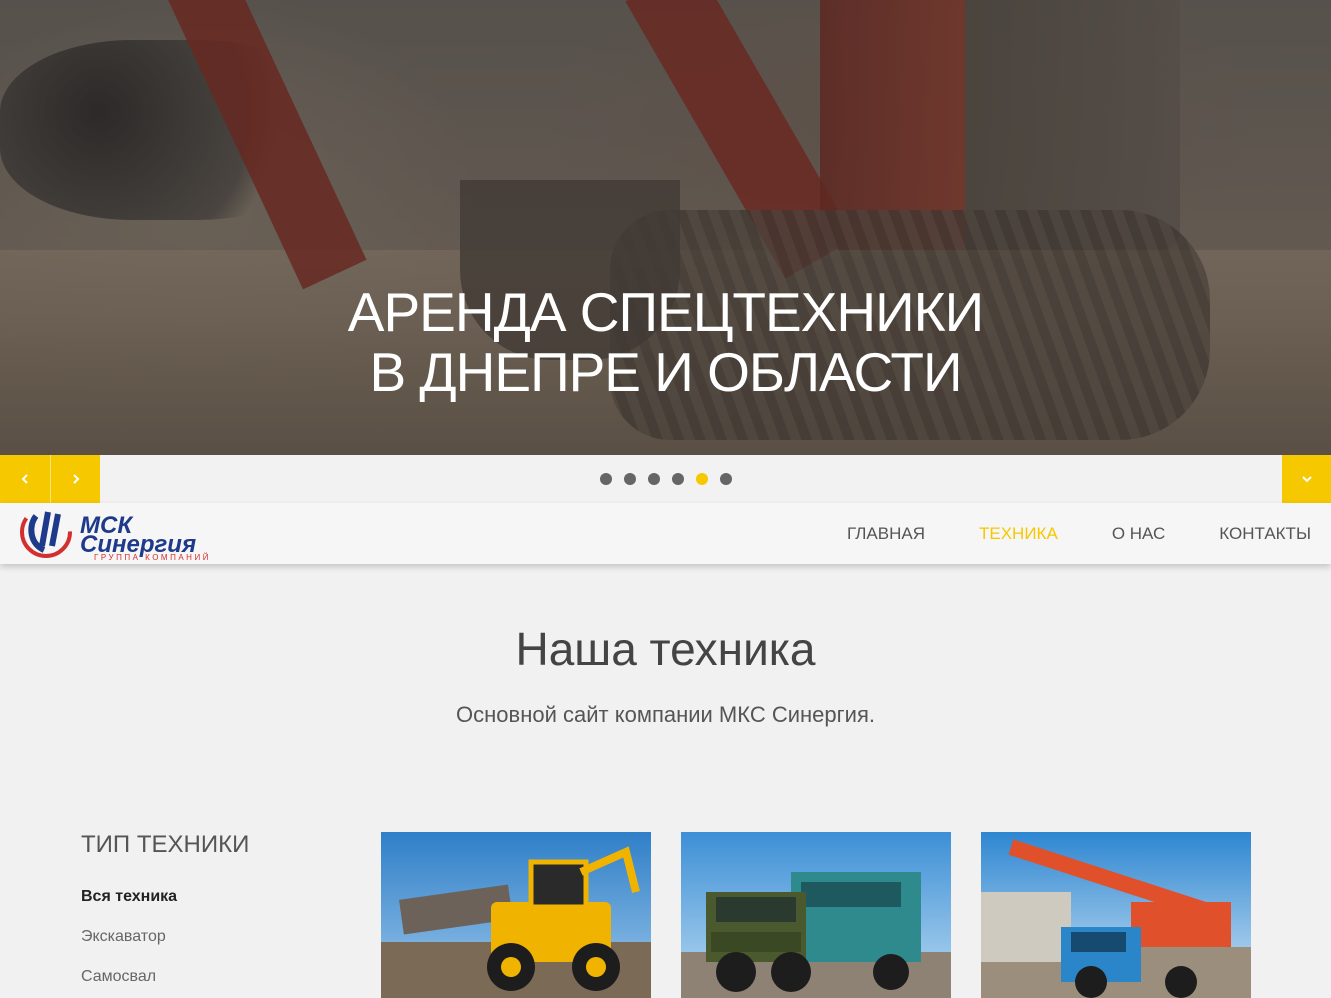  I want to click on site-logo: МСК Синергия ГРУППА КОМПАНИЙ, so click(138, 534).